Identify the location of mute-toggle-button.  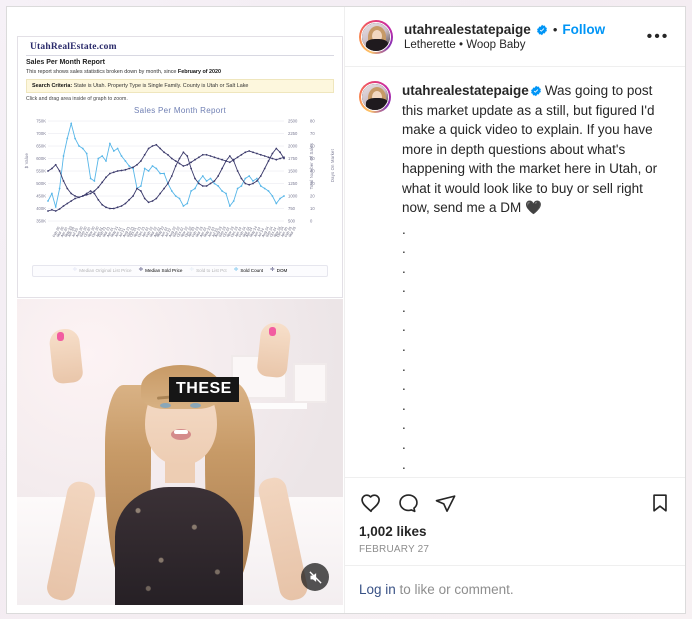
(315, 577).